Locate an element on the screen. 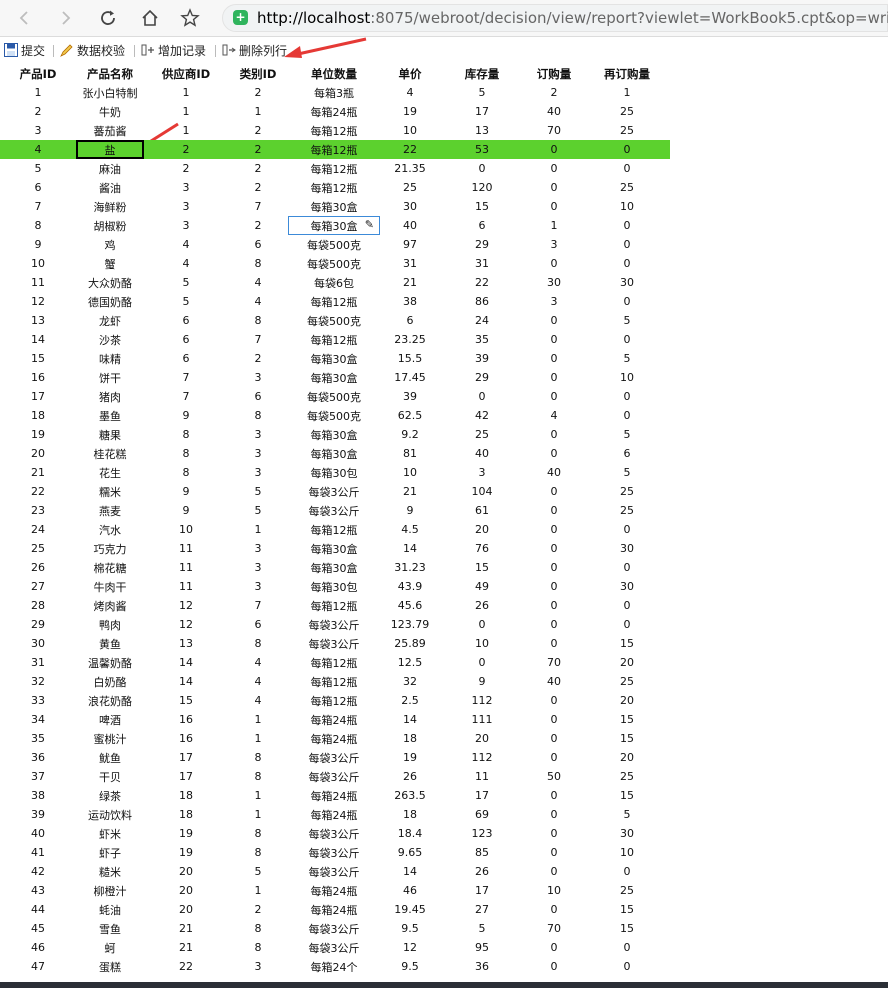 The width and height of the screenshot is (888, 988). cell-product-id: 33 is located at coordinates (38, 700).